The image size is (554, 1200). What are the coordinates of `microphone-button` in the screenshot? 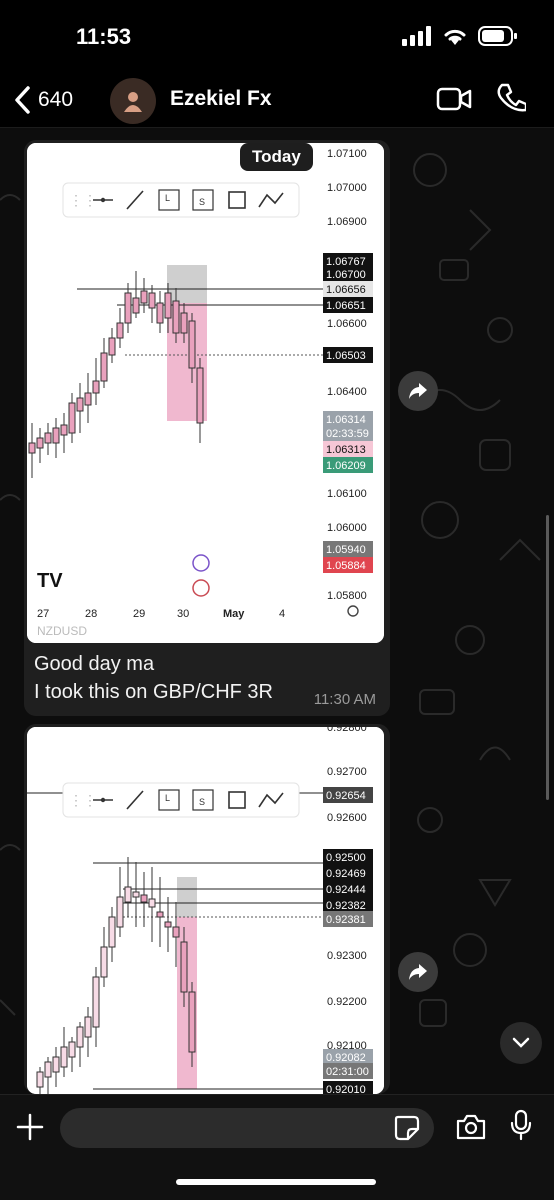 It's located at (521, 1127).